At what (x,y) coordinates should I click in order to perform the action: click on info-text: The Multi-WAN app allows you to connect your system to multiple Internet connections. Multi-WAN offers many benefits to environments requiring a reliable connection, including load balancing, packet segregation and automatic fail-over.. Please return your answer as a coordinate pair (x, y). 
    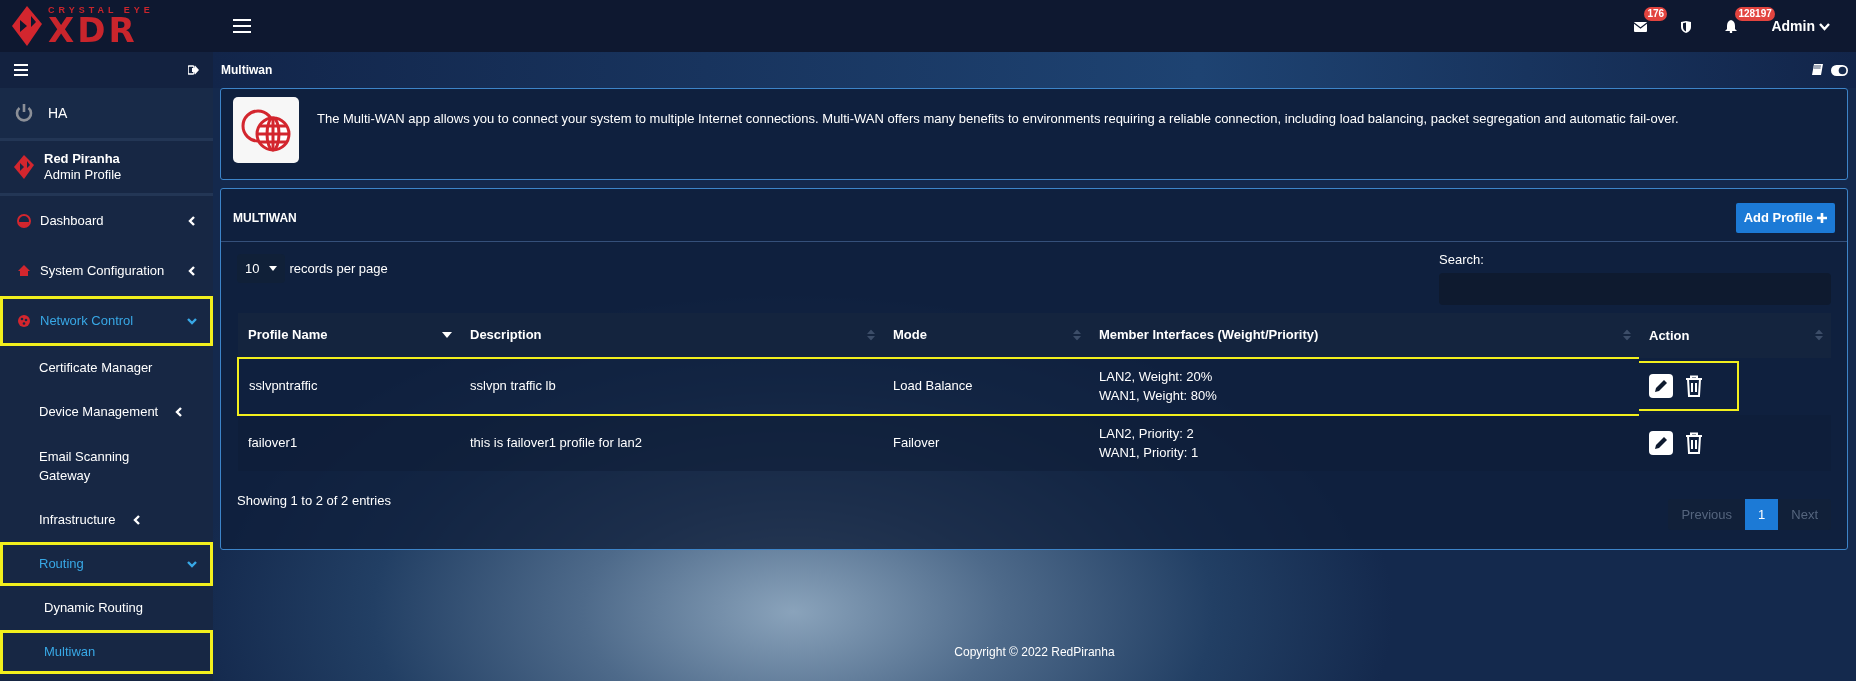
    Looking at the image, I should click on (998, 119).